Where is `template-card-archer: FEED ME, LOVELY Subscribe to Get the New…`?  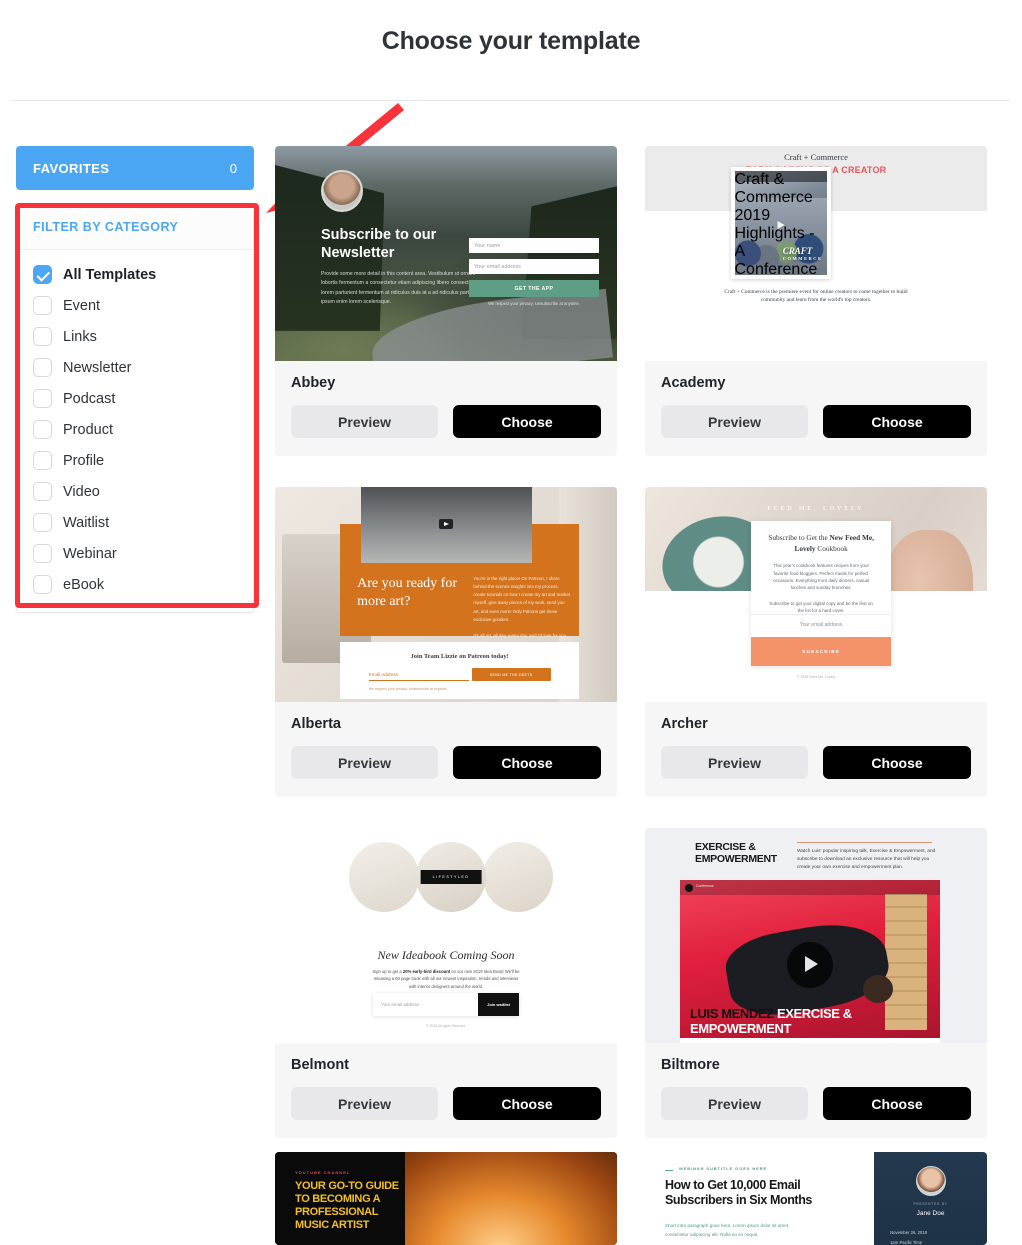
template-card-archer: FEED ME, LOVELY Subscribe to Get the New… is located at coordinates (816, 642).